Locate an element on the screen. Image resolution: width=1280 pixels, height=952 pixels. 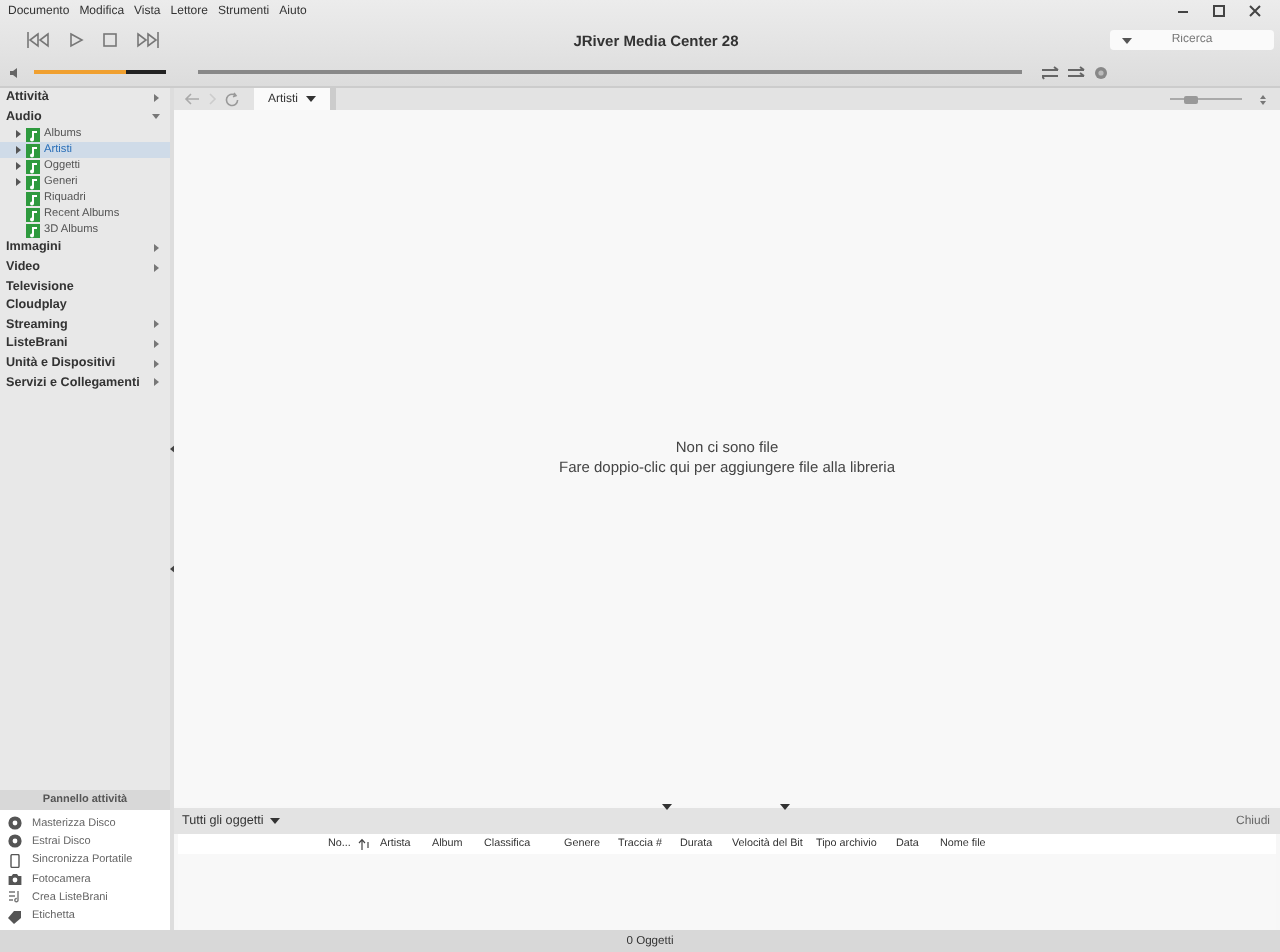
speaker-icon is located at coordinates (15, 72).